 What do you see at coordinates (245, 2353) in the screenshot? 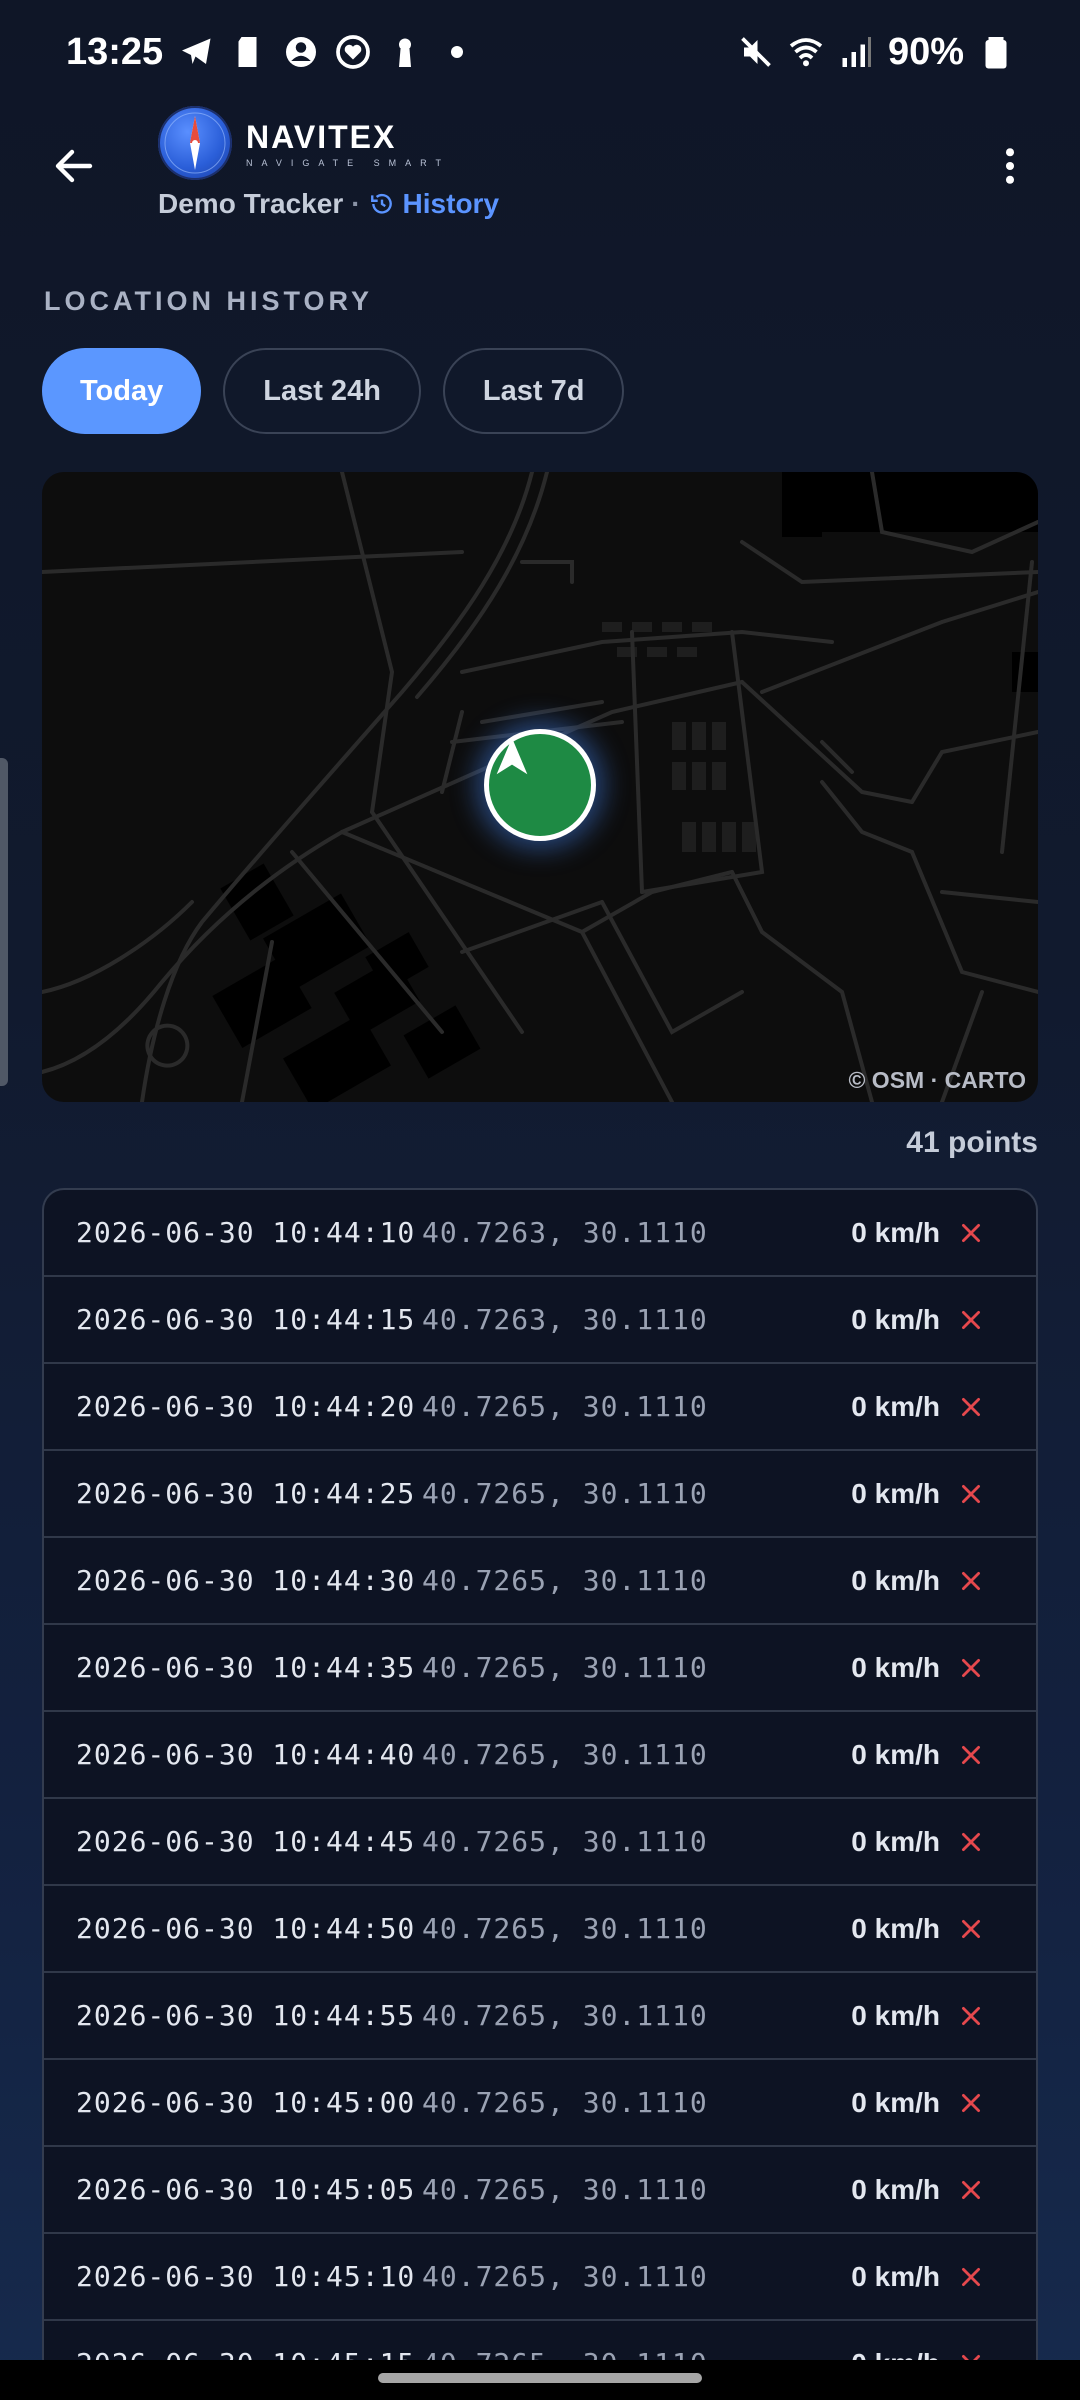
I see `row-timestamp: 2026-06-30 10:45:15` at bounding box center [245, 2353].